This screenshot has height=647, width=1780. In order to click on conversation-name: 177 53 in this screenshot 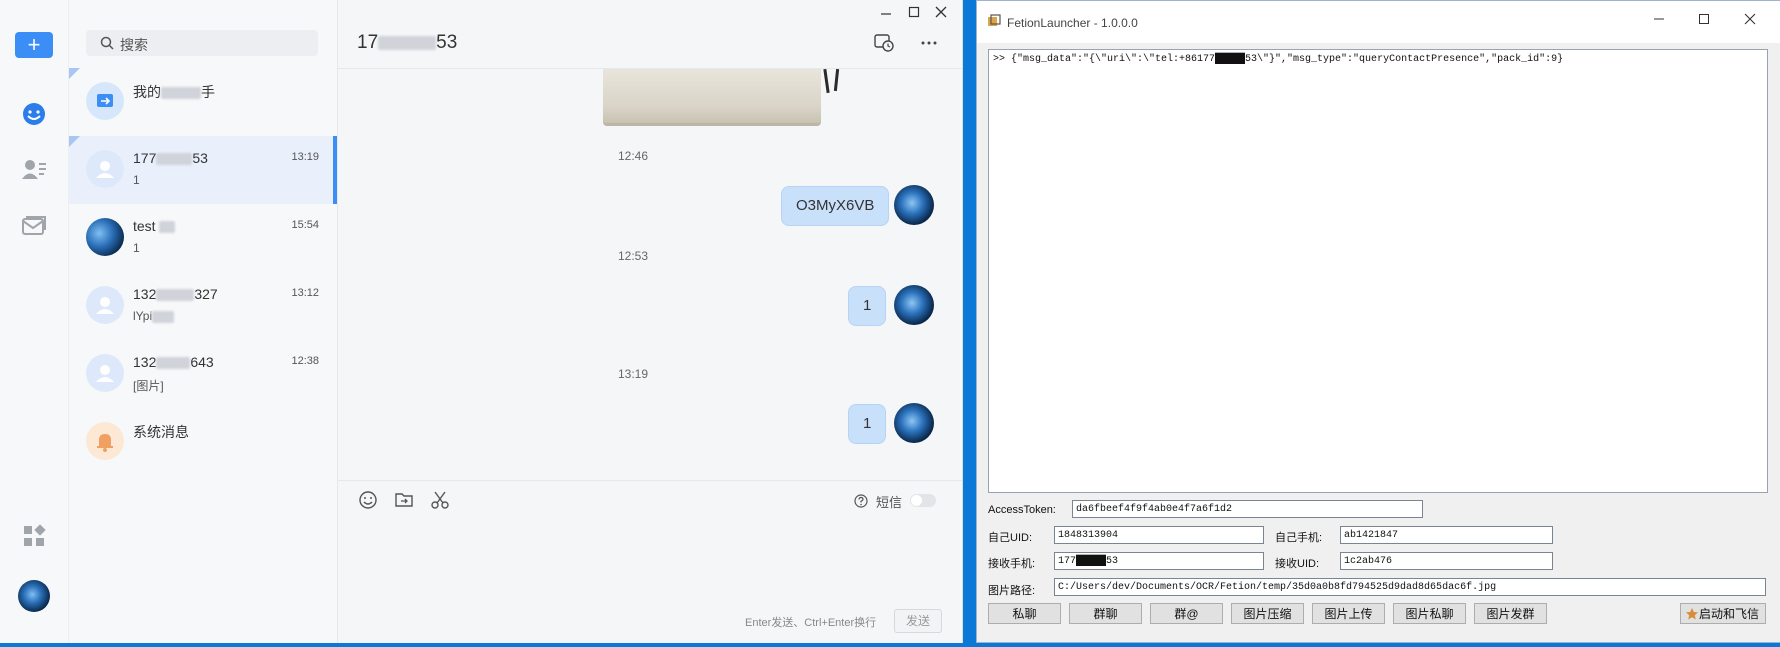, I will do `click(170, 158)`.